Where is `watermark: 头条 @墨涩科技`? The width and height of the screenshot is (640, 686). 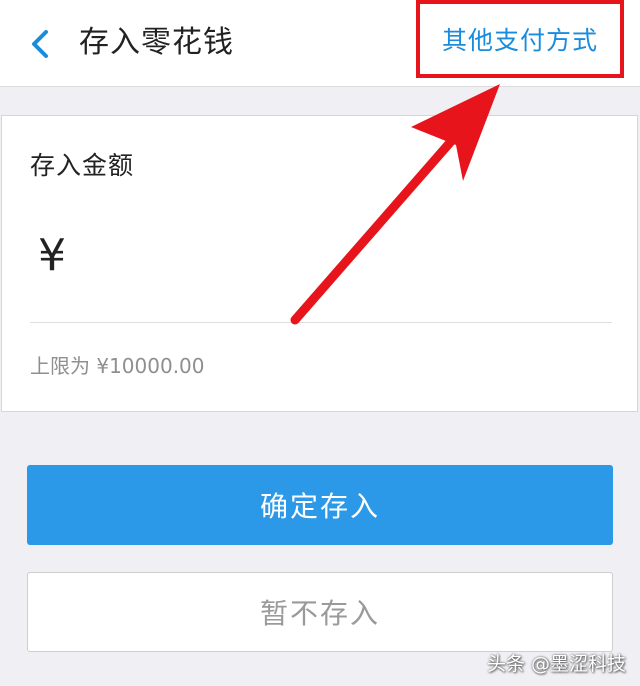 watermark: 头条 @墨涩科技 is located at coordinates (556, 664).